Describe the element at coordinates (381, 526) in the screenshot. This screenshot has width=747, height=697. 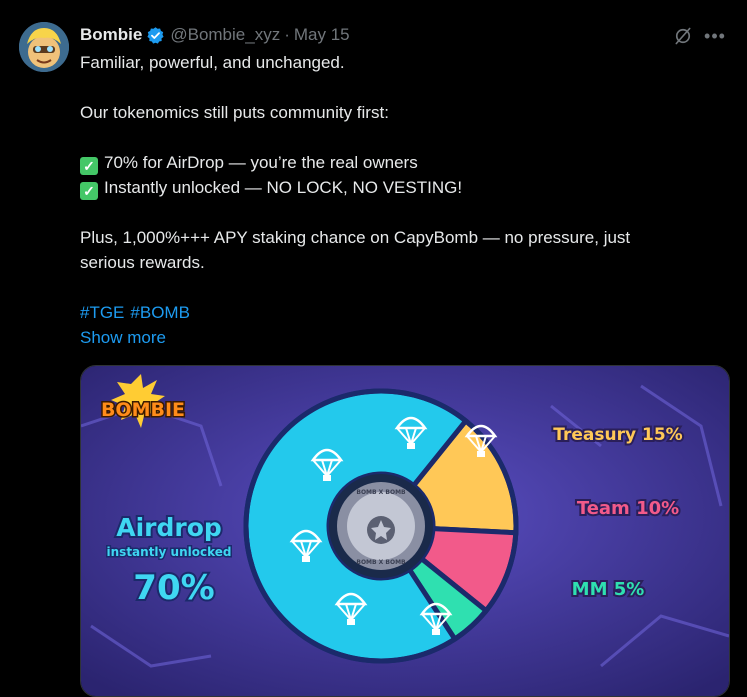
I see `center-coin: BOMB X BOMB BOMB X BOMB` at that location.